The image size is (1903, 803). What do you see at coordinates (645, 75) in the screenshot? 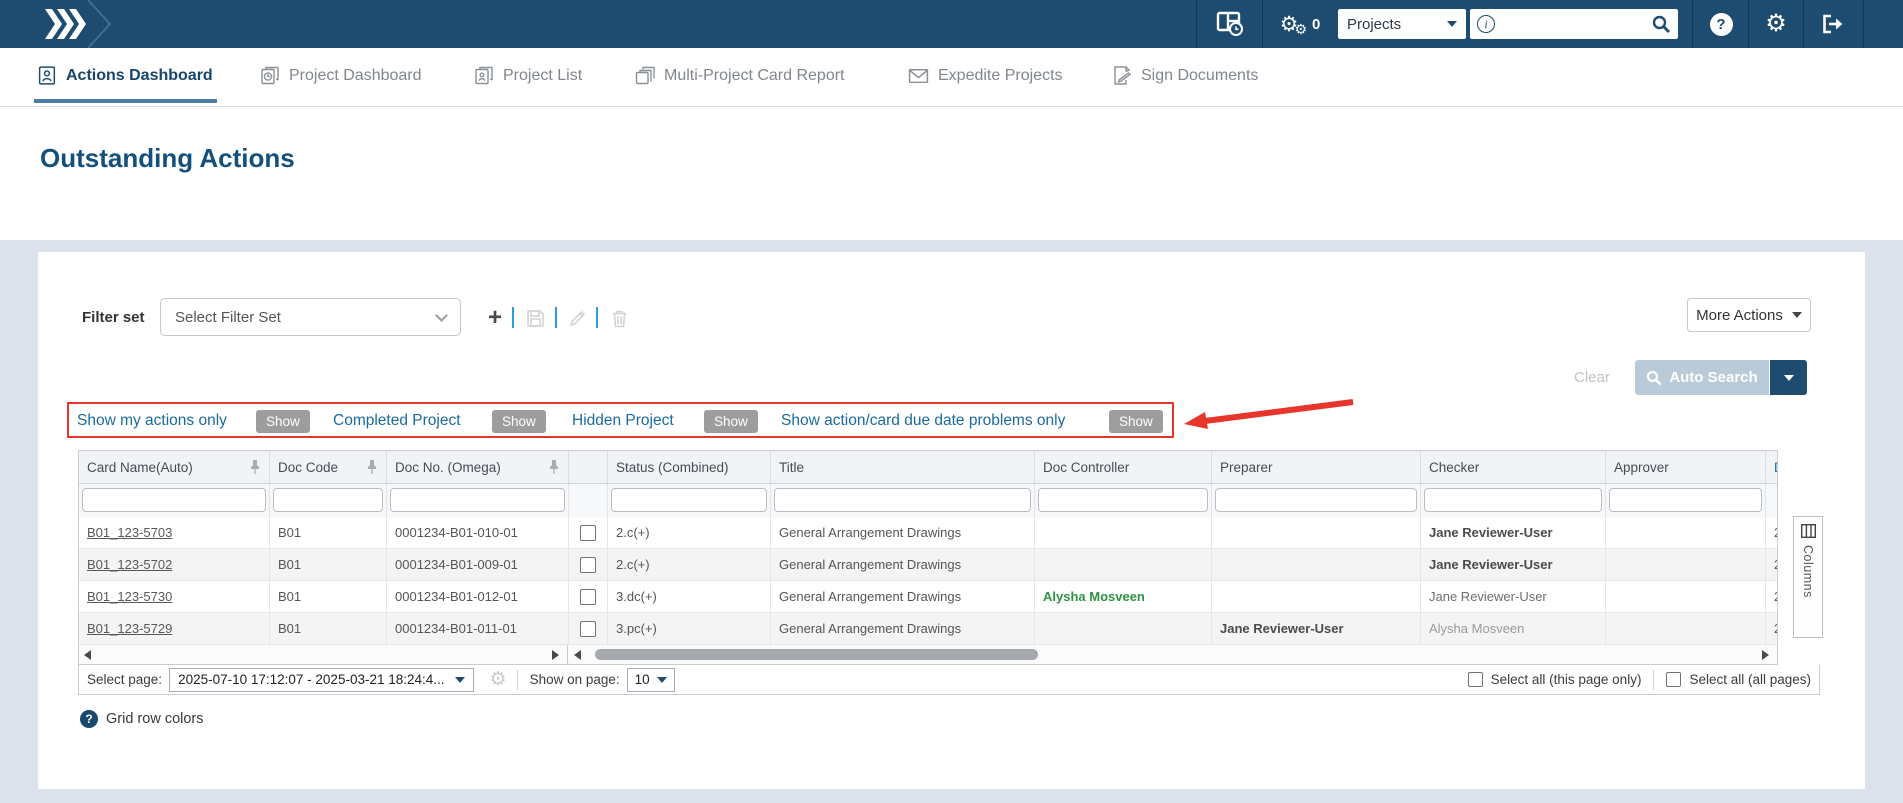
I see `card-report-icon` at bounding box center [645, 75].